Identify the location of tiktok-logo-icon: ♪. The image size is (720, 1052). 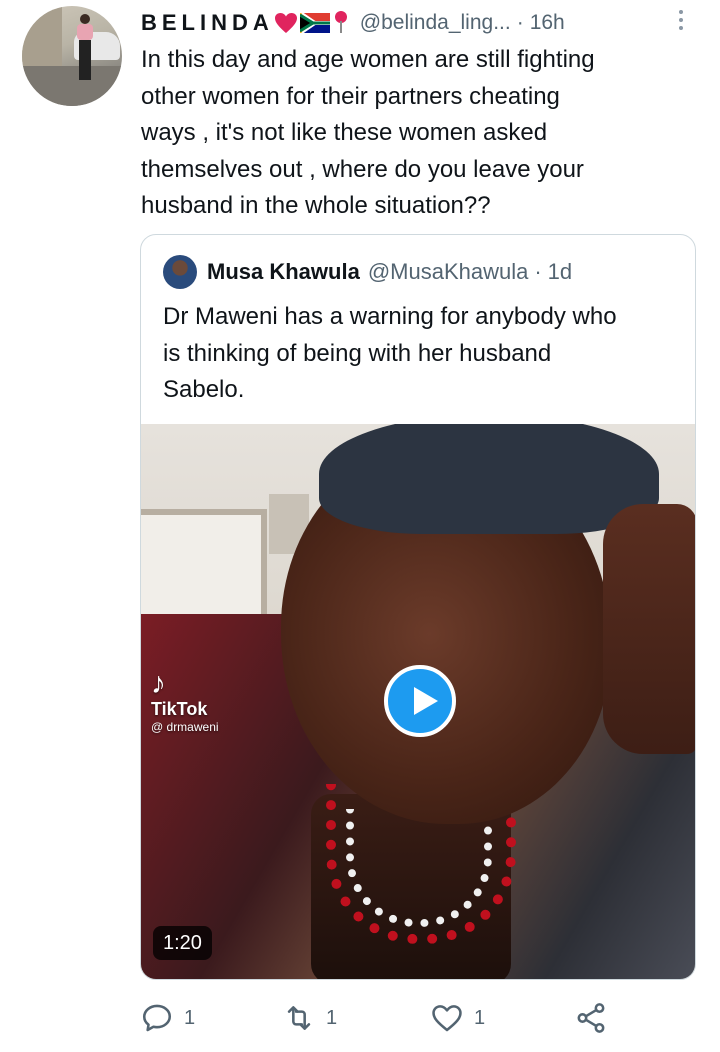
(158, 683).